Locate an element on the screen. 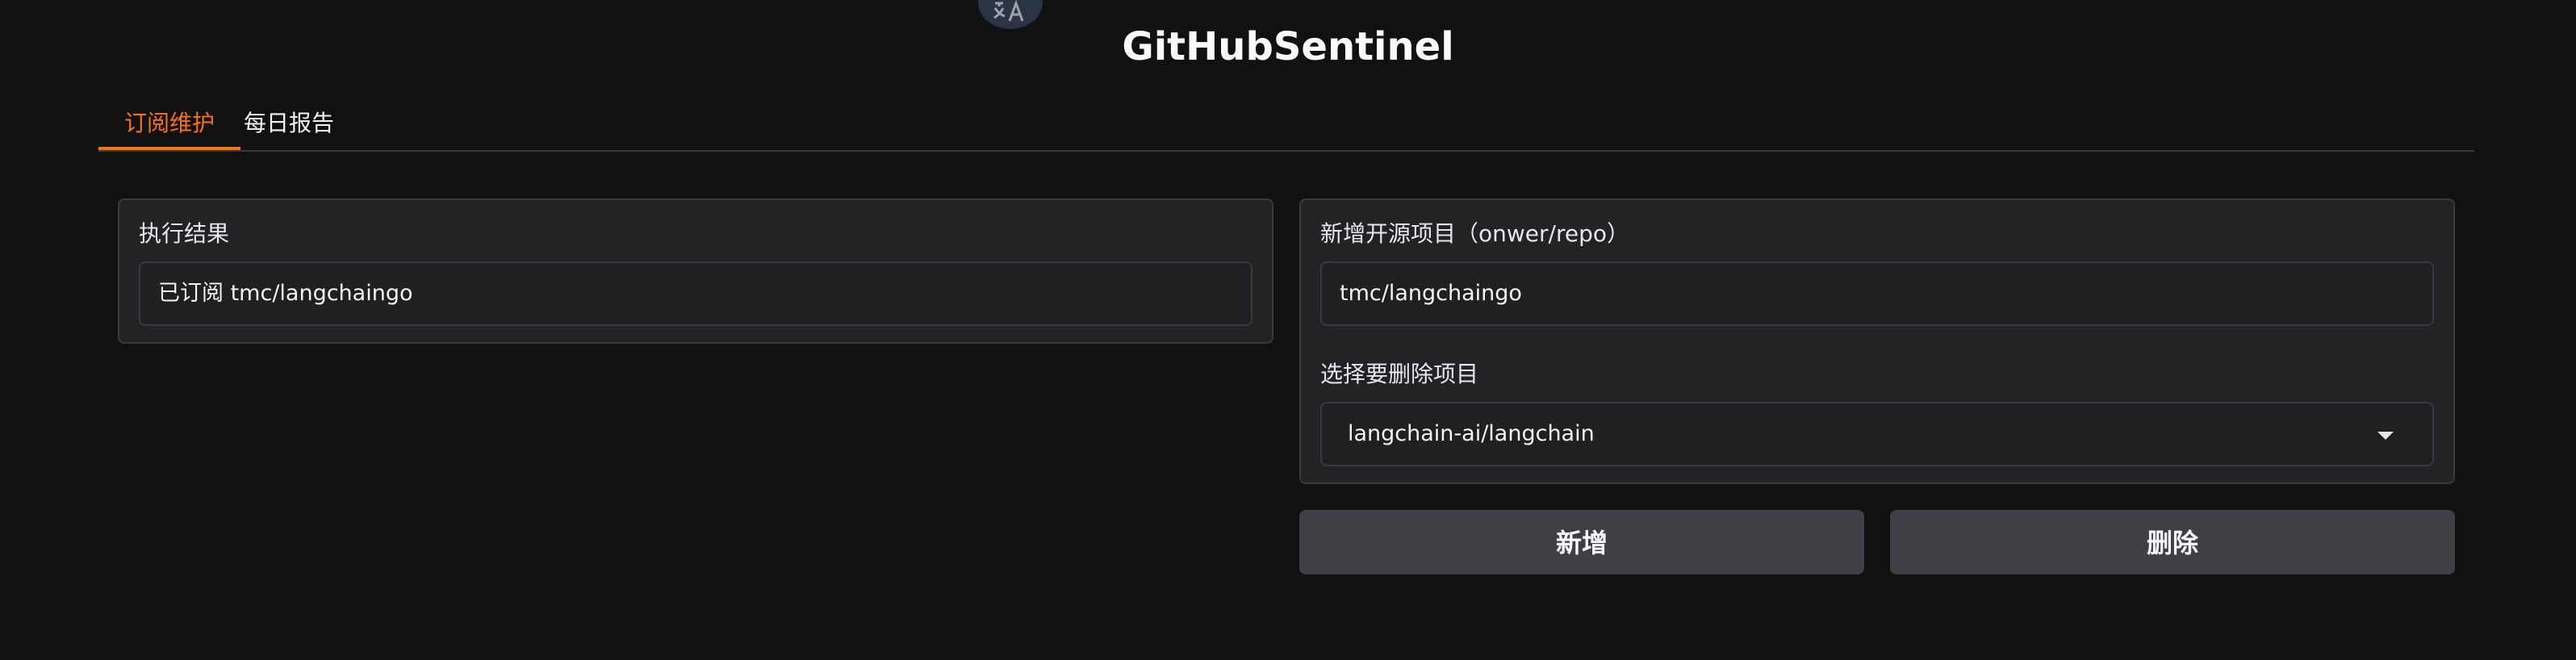 Image resolution: width=2576 pixels, height=660 pixels. page-title: GitHubSentinel is located at coordinates (1288, 47).